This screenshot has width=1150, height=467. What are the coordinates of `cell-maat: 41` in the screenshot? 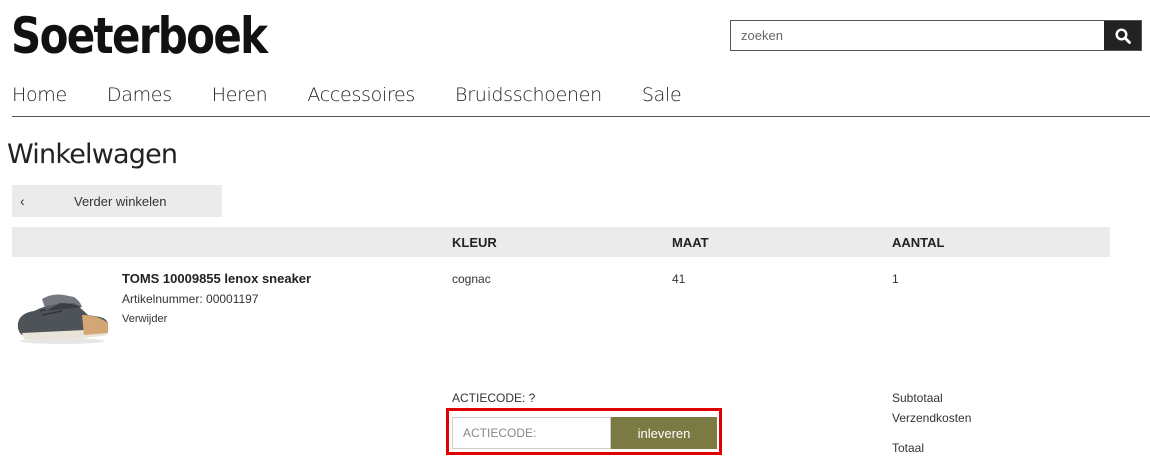 It's located at (679, 279).